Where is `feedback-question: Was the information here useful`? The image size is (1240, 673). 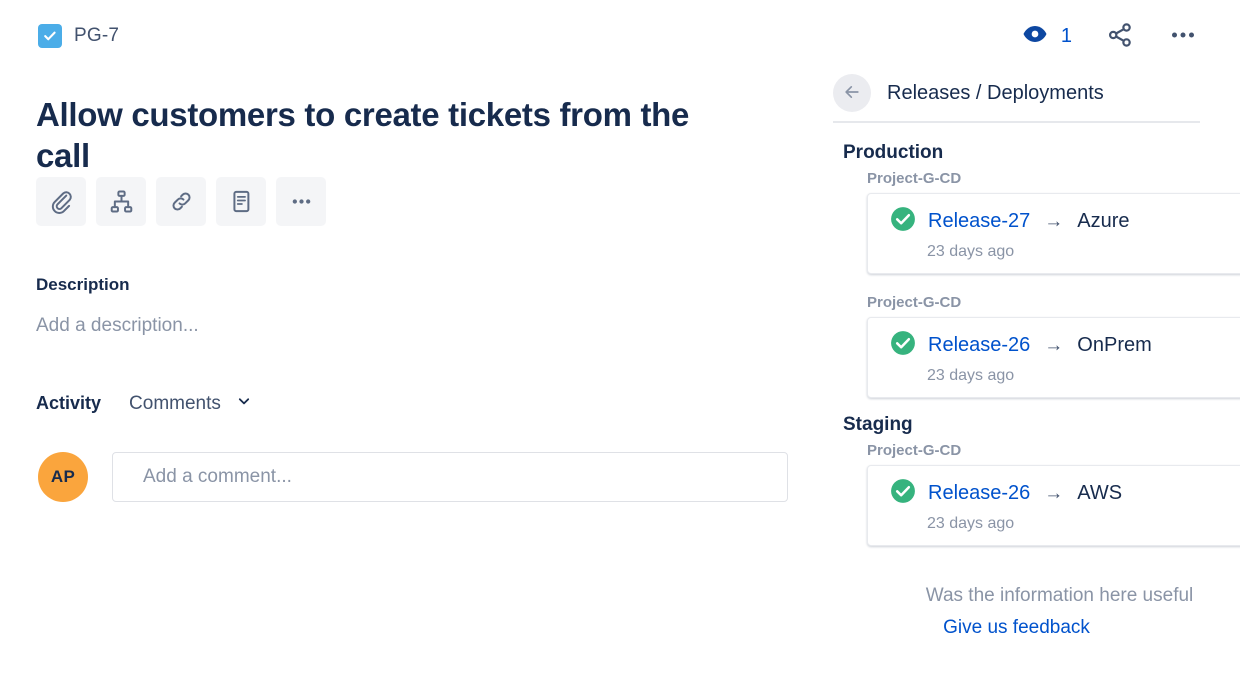
feedback-question: Was the information here useful is located at coordinates (1059, 595).